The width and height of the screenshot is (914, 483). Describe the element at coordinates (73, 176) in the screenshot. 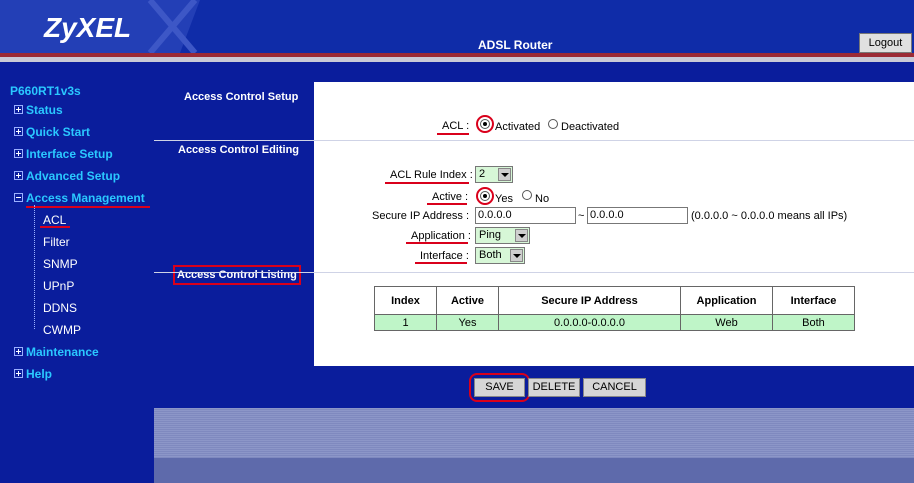

I see `sidebar-item-label: Advanced Setup` at that location.